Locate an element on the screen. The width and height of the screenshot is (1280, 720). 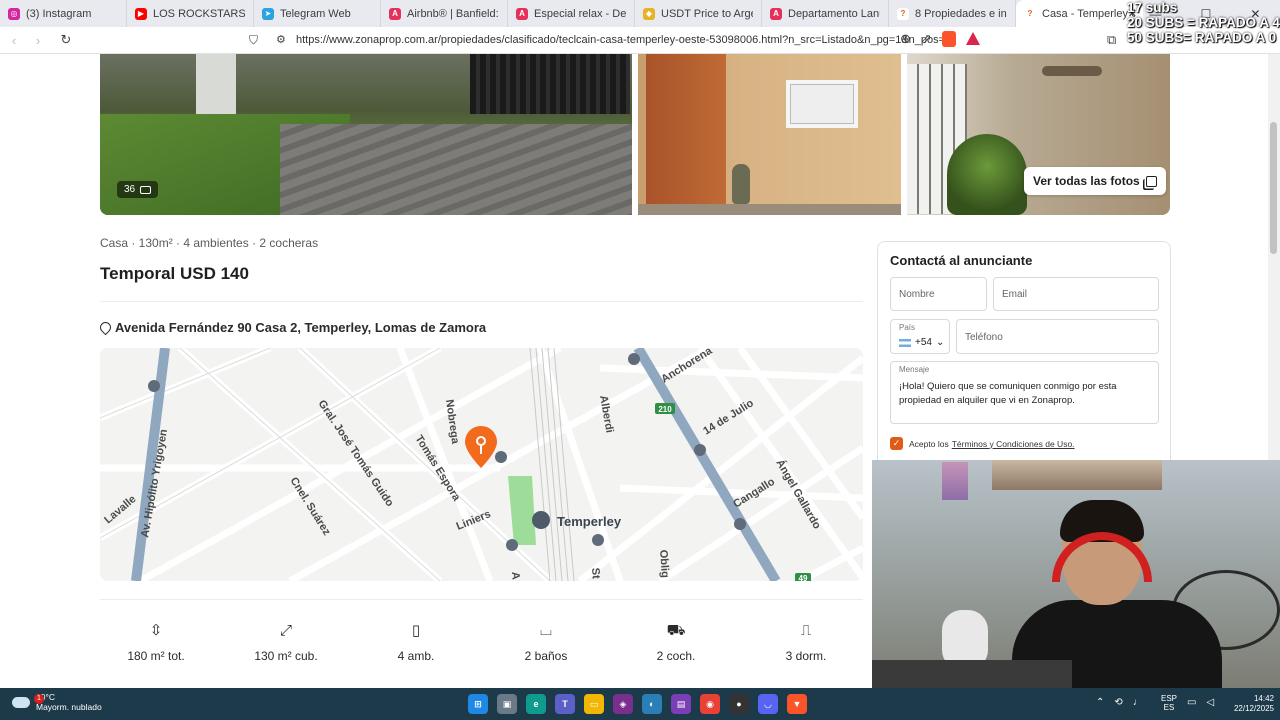
photo-count: 36 is located at coordinates (130, 189).